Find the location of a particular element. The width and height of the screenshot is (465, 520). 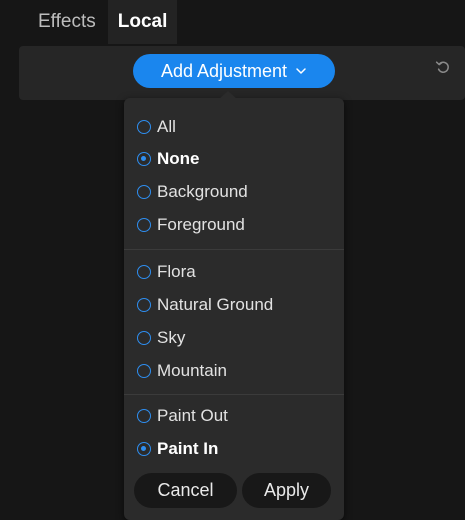

menu-item-mountain: Mountain is located at coordinates (234, 371).